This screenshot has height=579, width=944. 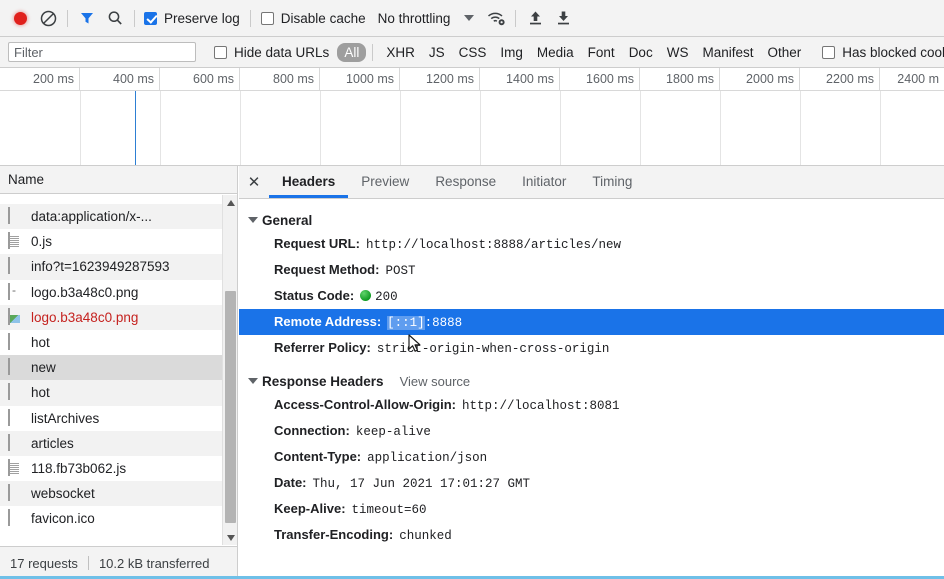 I want to click on network-conditions-button, so click(x=496, y=18).